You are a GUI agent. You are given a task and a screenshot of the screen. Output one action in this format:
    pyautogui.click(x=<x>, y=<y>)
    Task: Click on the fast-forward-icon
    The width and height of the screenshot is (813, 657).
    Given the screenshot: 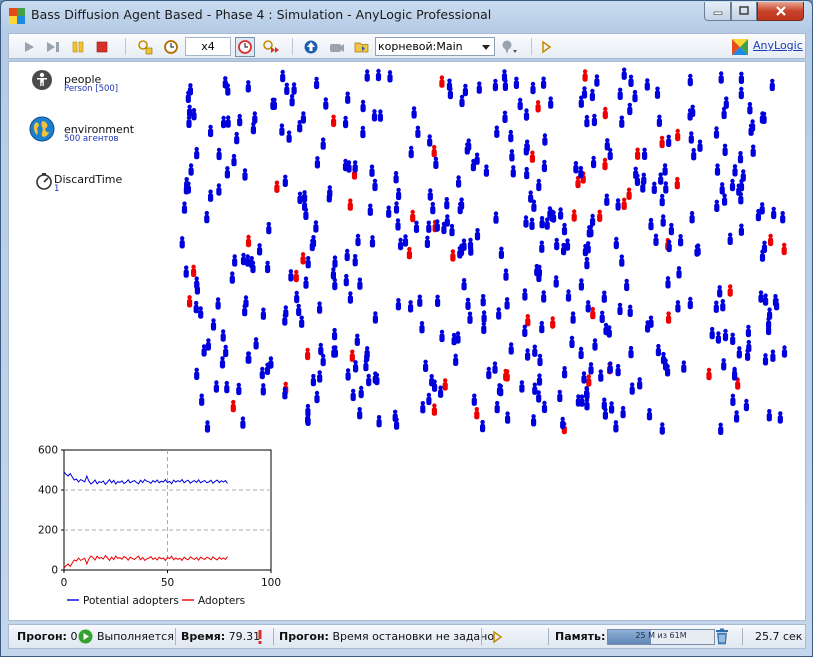 What is the action you would take?
    pyautogui.click(x=271, y=46)
    